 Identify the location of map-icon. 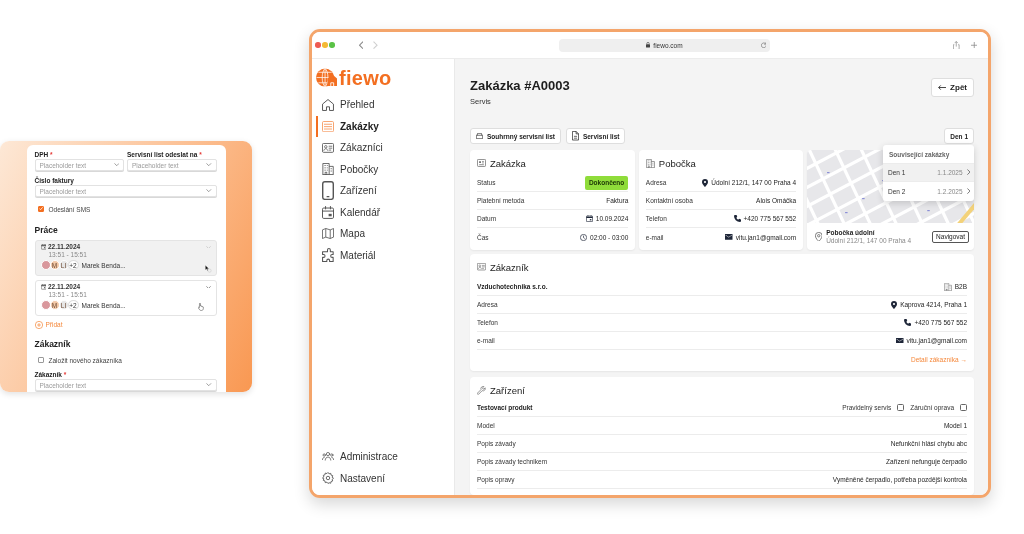
(328, 234).